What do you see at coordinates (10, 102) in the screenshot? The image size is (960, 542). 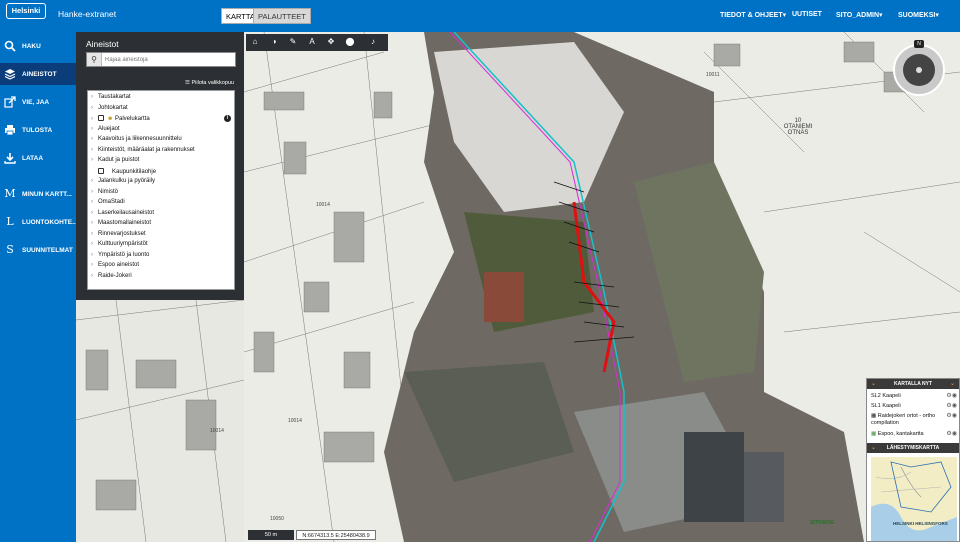 I see `share-icon` at bounding box center [10, 102].